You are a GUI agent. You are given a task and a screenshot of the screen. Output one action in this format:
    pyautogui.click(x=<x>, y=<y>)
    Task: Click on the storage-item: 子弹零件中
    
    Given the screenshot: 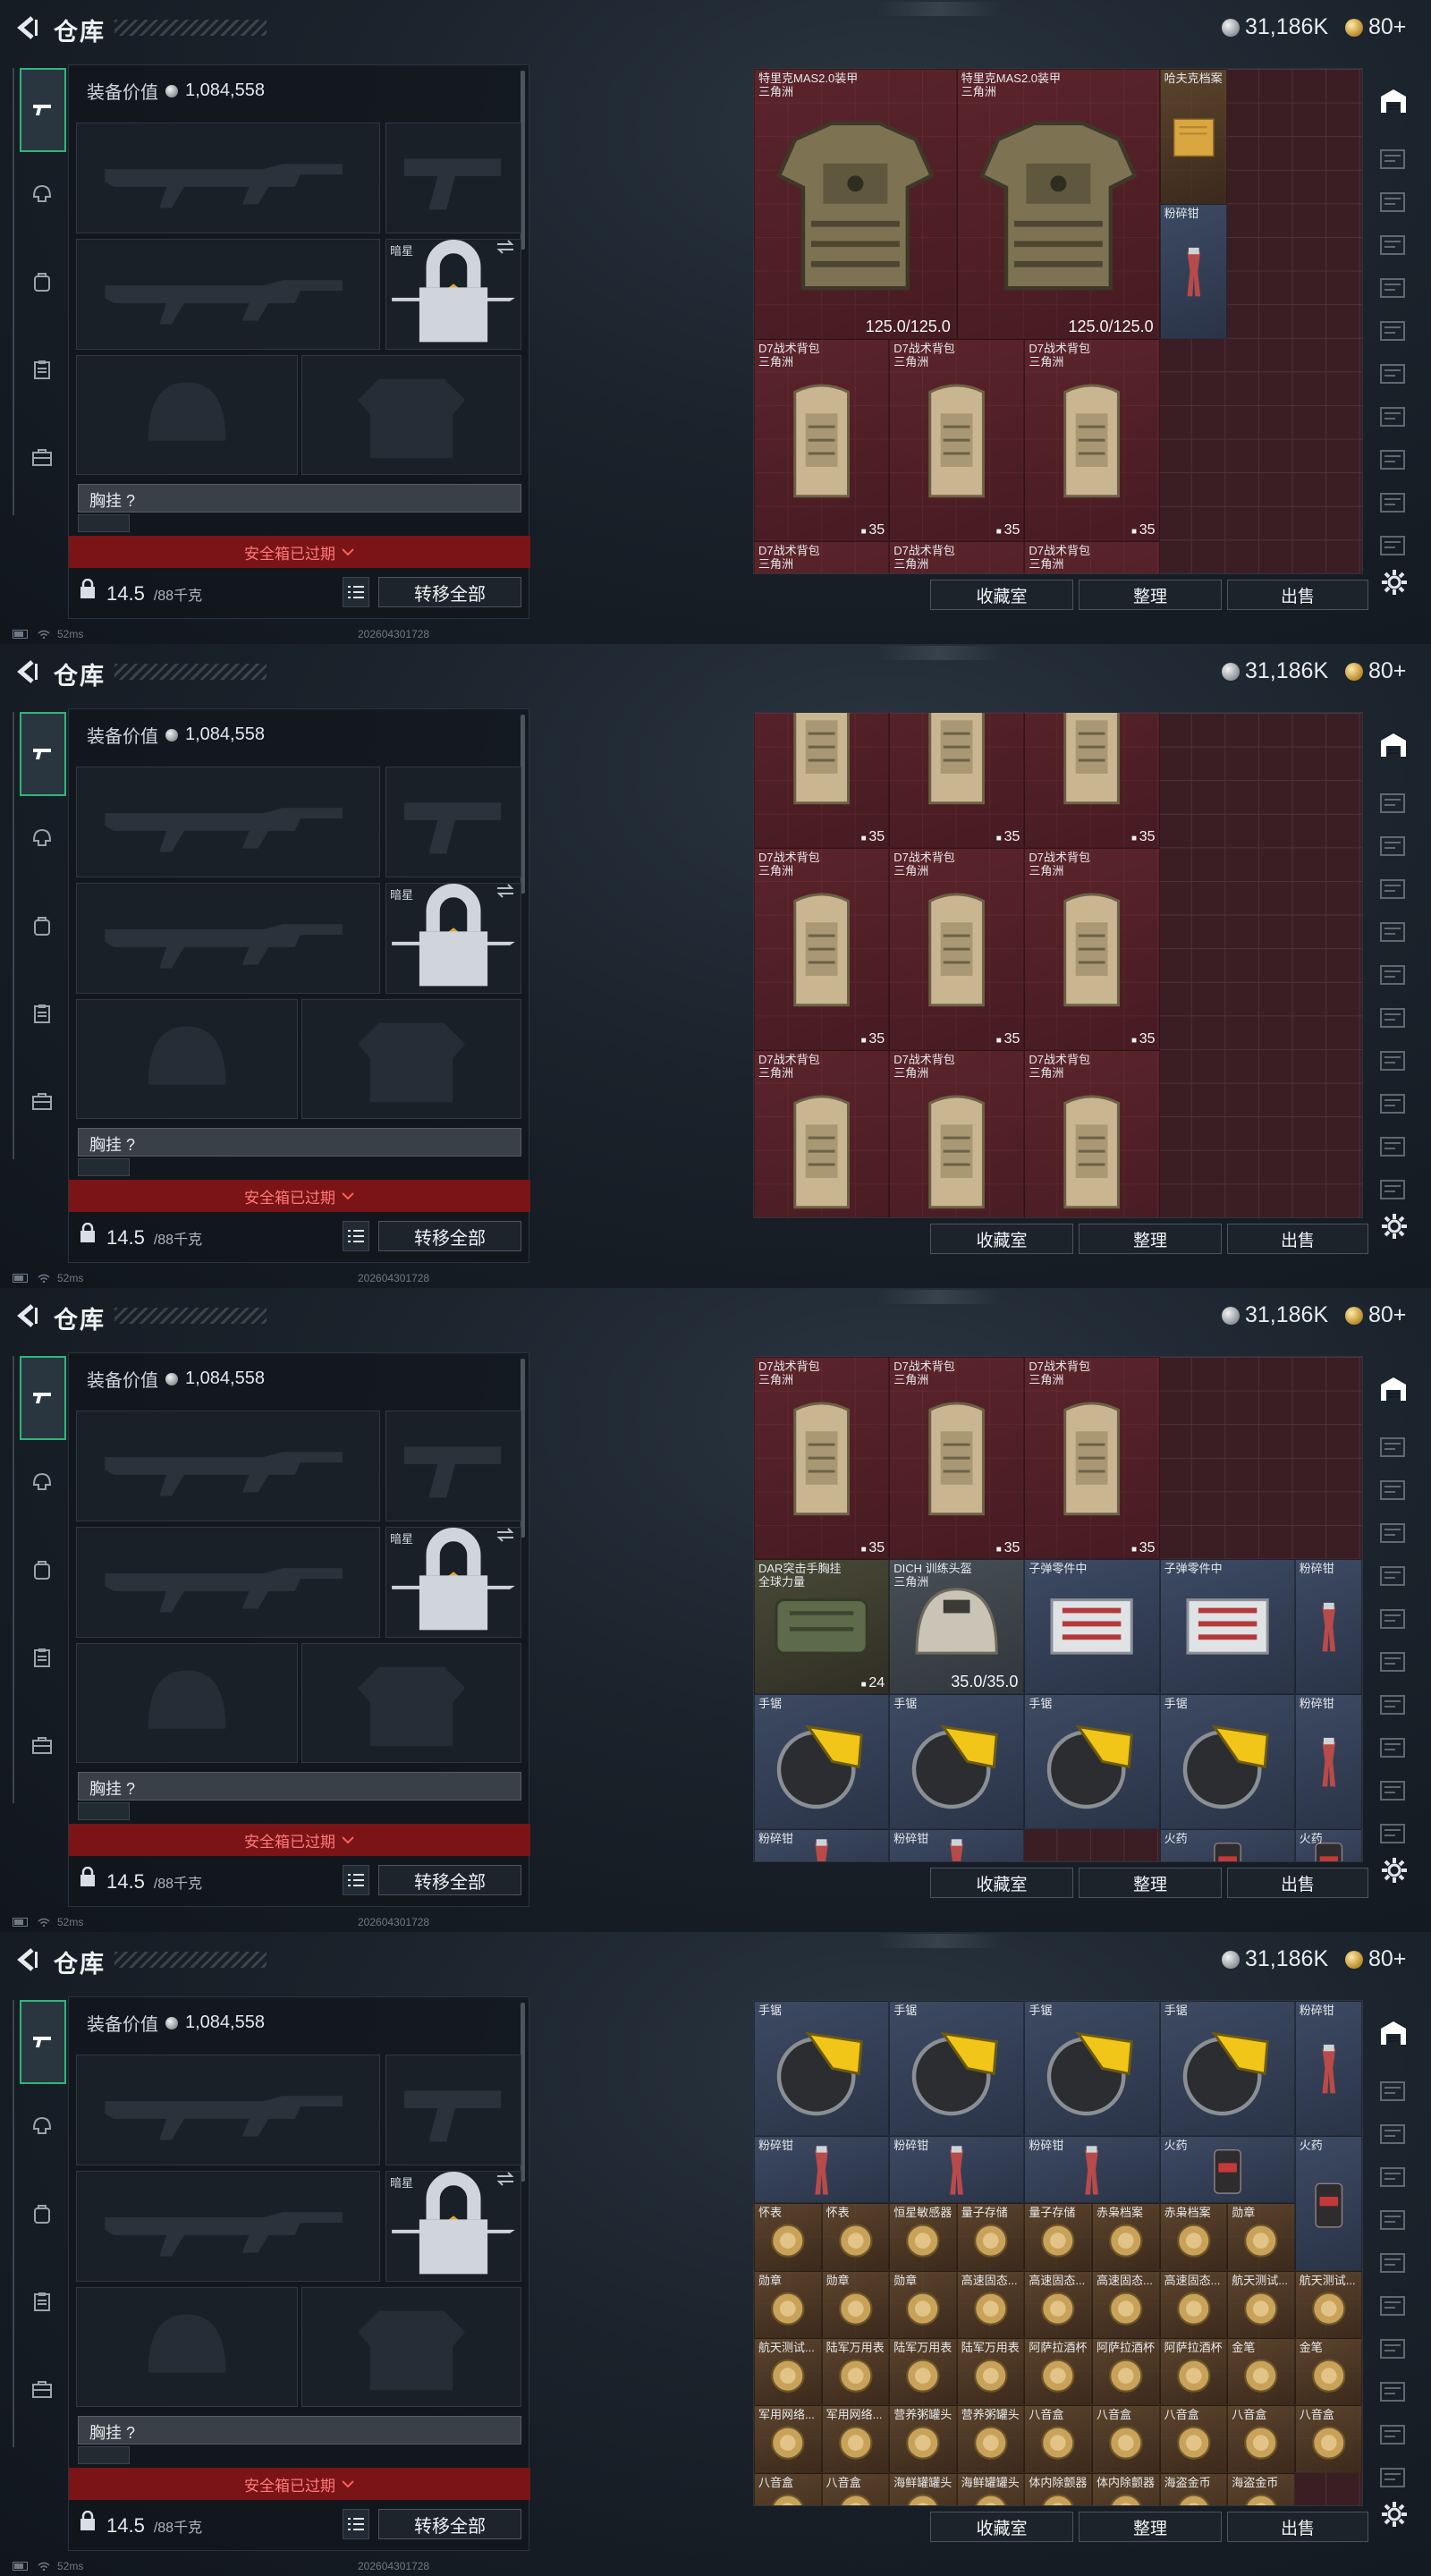 What is the action you would take?
    pyautogui.click(x=1092, y=1626)
    